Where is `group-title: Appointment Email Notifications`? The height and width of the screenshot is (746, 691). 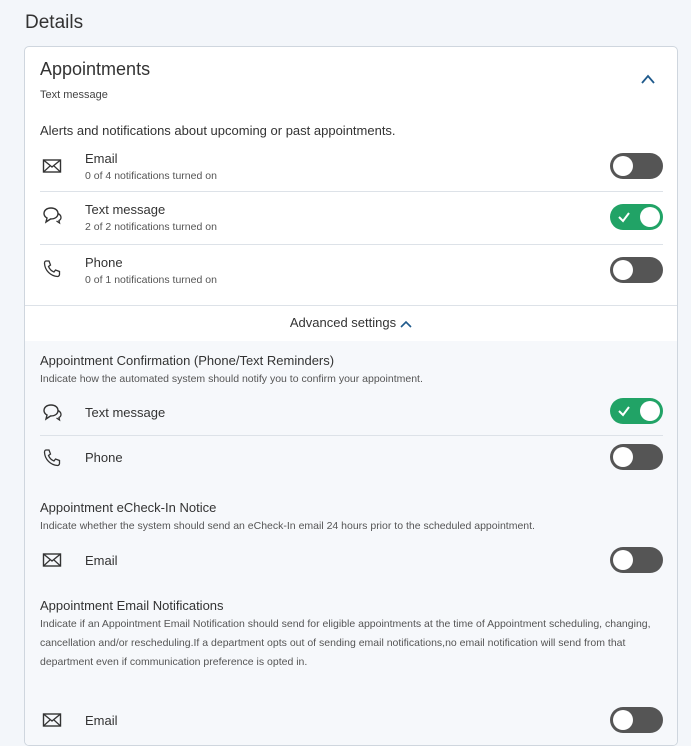
group-title: Appointment Email Notifications is located at coordinates (132, 605).